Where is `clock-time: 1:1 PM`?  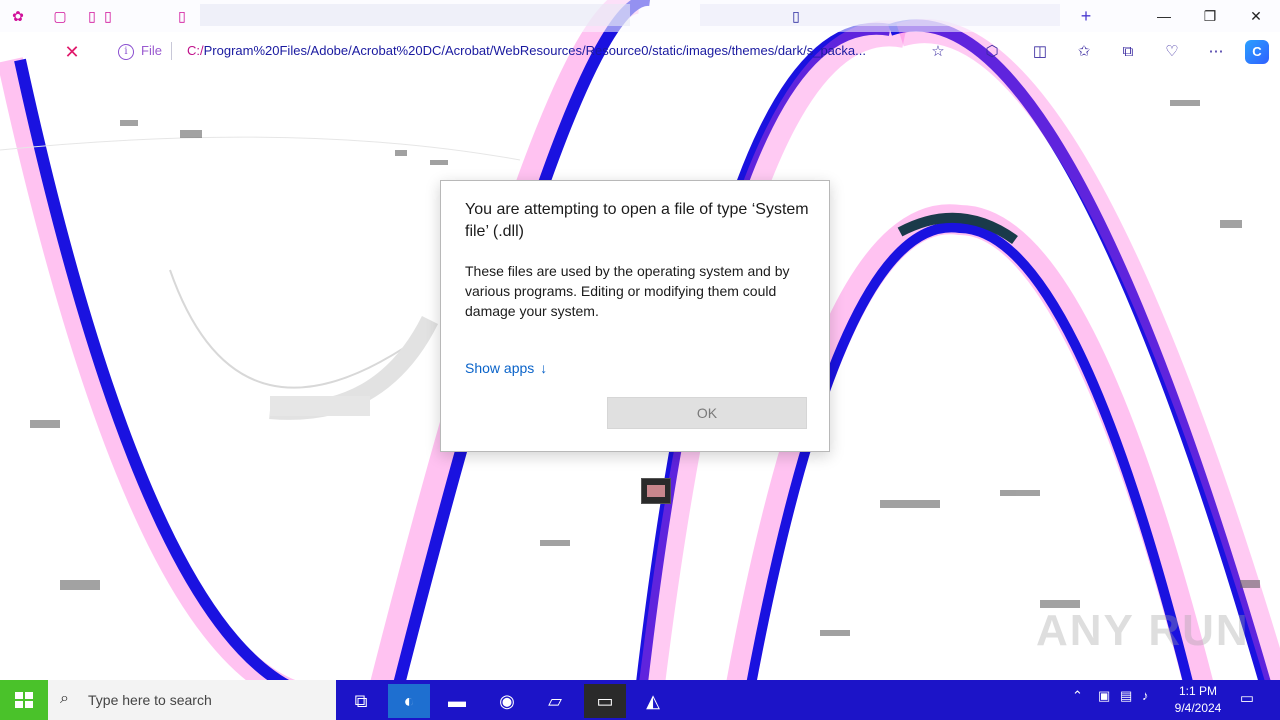
clock-time: 1:1 PM is located at coordinates (1197, 691).